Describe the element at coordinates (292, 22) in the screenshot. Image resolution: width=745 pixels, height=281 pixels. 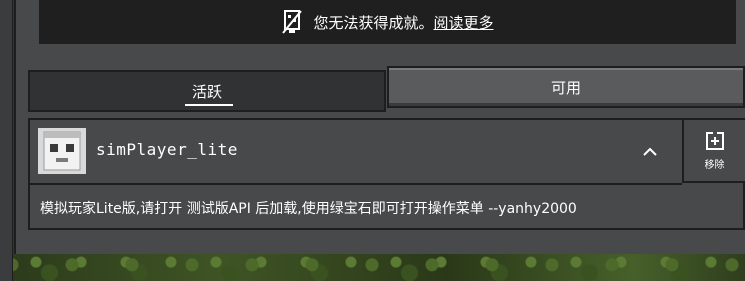
I see `no-achievements-icon` at that location.